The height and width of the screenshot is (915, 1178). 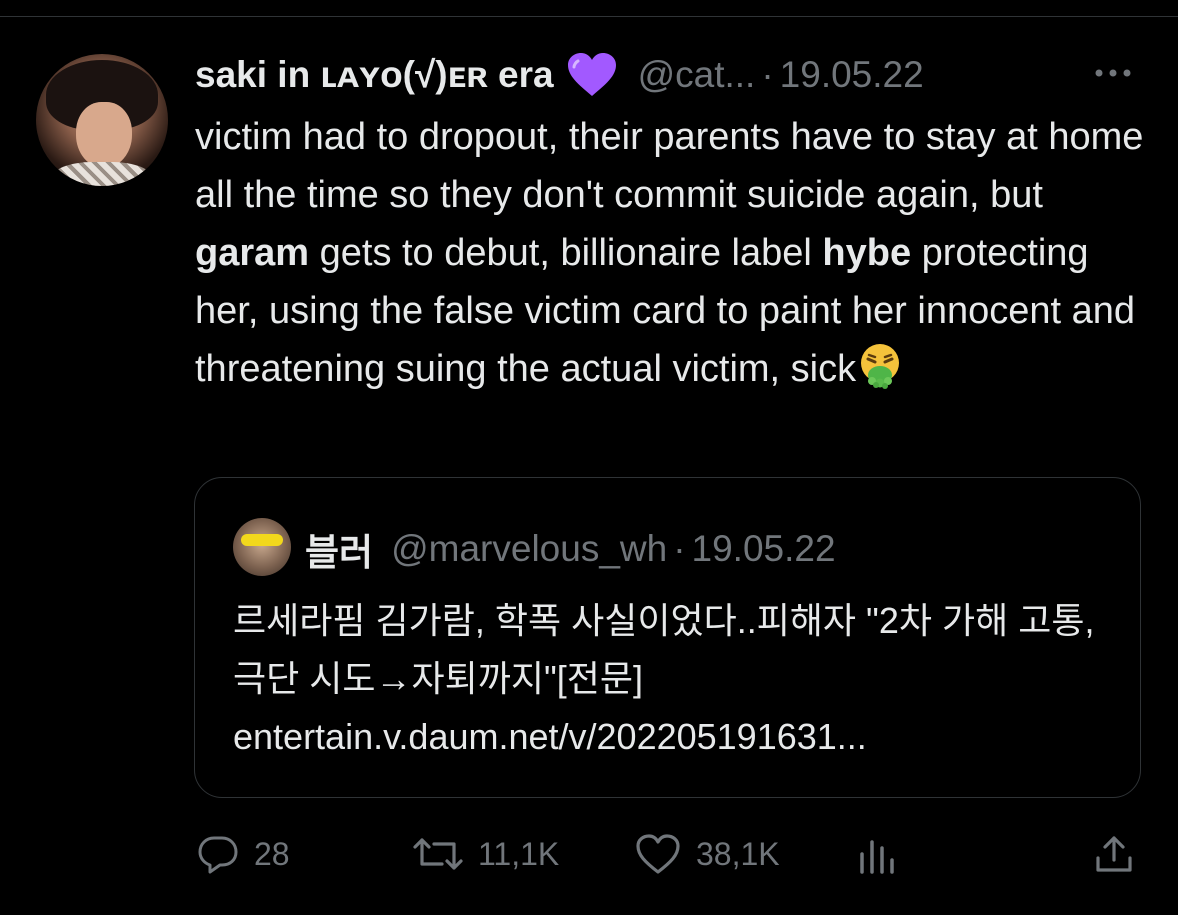 I want to click on retweet-icon, so click(x=438, y=854).